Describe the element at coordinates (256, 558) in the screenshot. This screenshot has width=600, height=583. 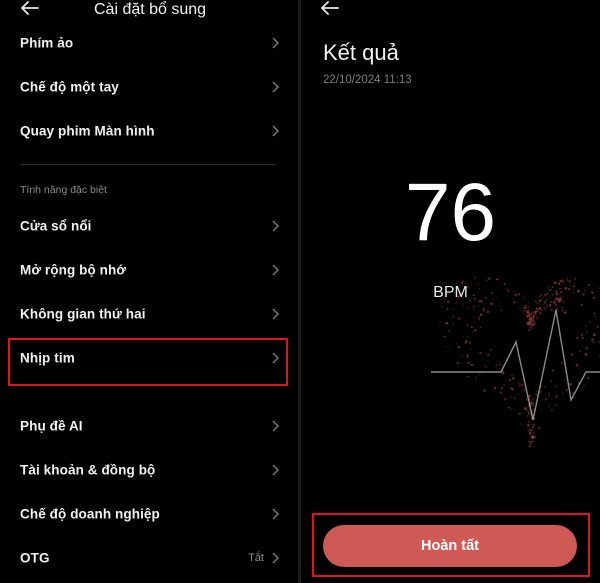
I see `otg-status-value: Tắt` at that location.